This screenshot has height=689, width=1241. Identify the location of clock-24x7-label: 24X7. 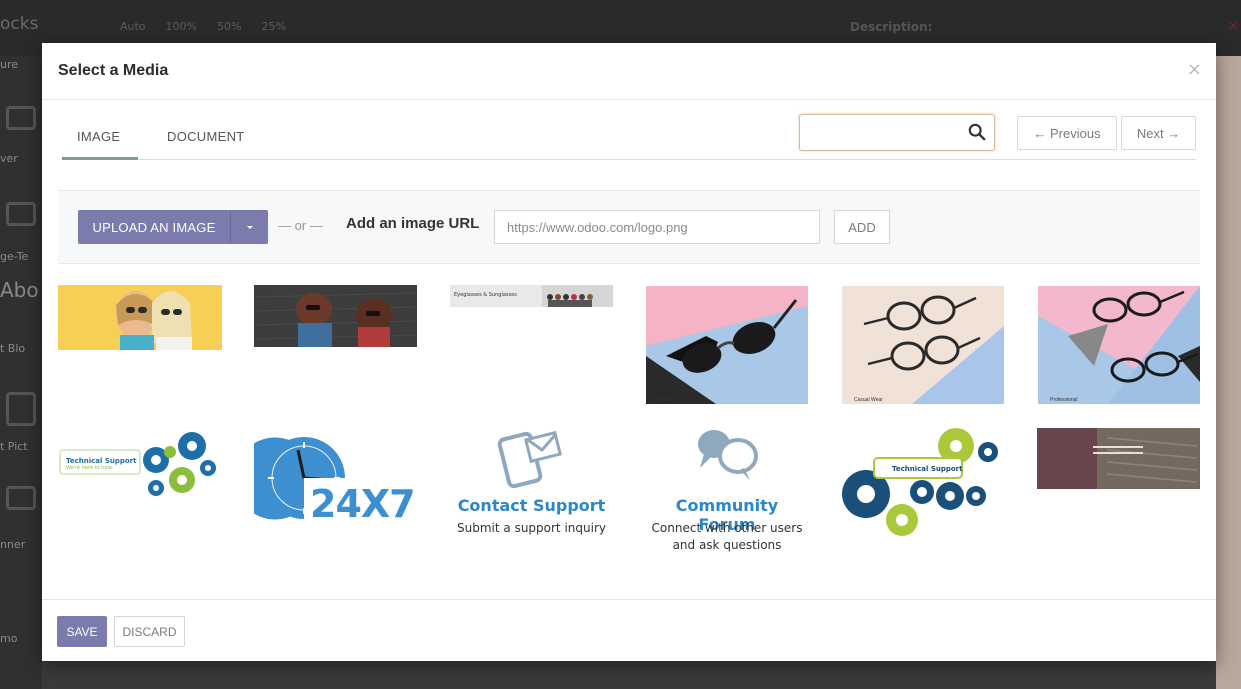
(363, 504).